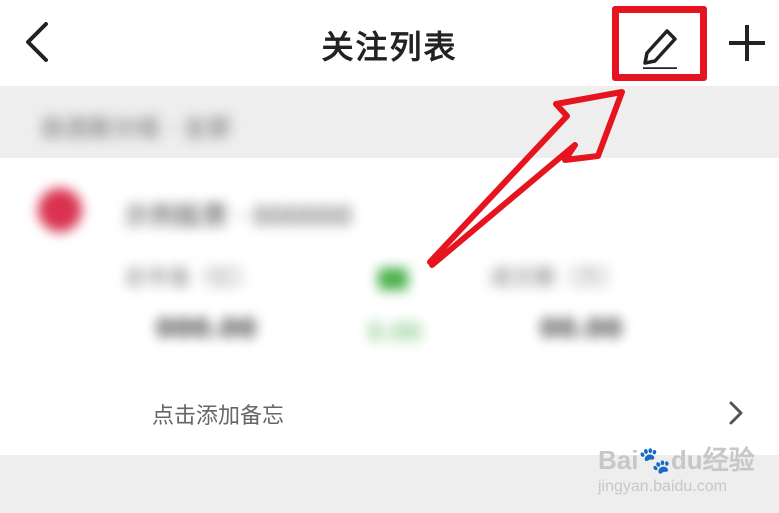 The image size is (779, 513). What do you see at coordinates (736, 413) in the screenshot?
I see `chevron-right-icon` at bounding box center [736, 413].